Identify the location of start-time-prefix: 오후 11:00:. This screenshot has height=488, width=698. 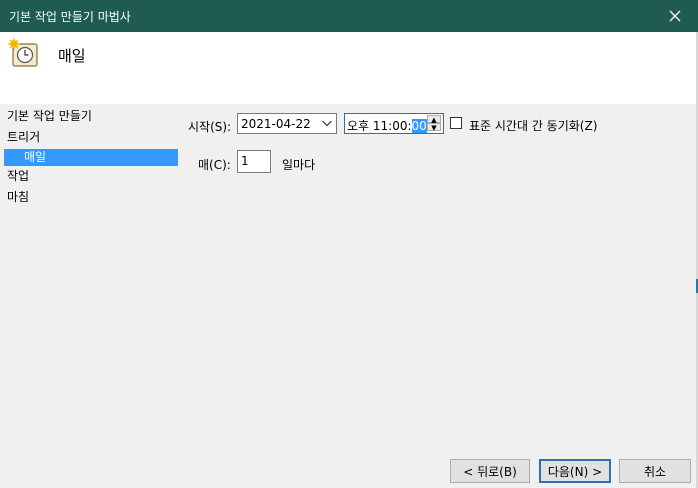
(379, 126).